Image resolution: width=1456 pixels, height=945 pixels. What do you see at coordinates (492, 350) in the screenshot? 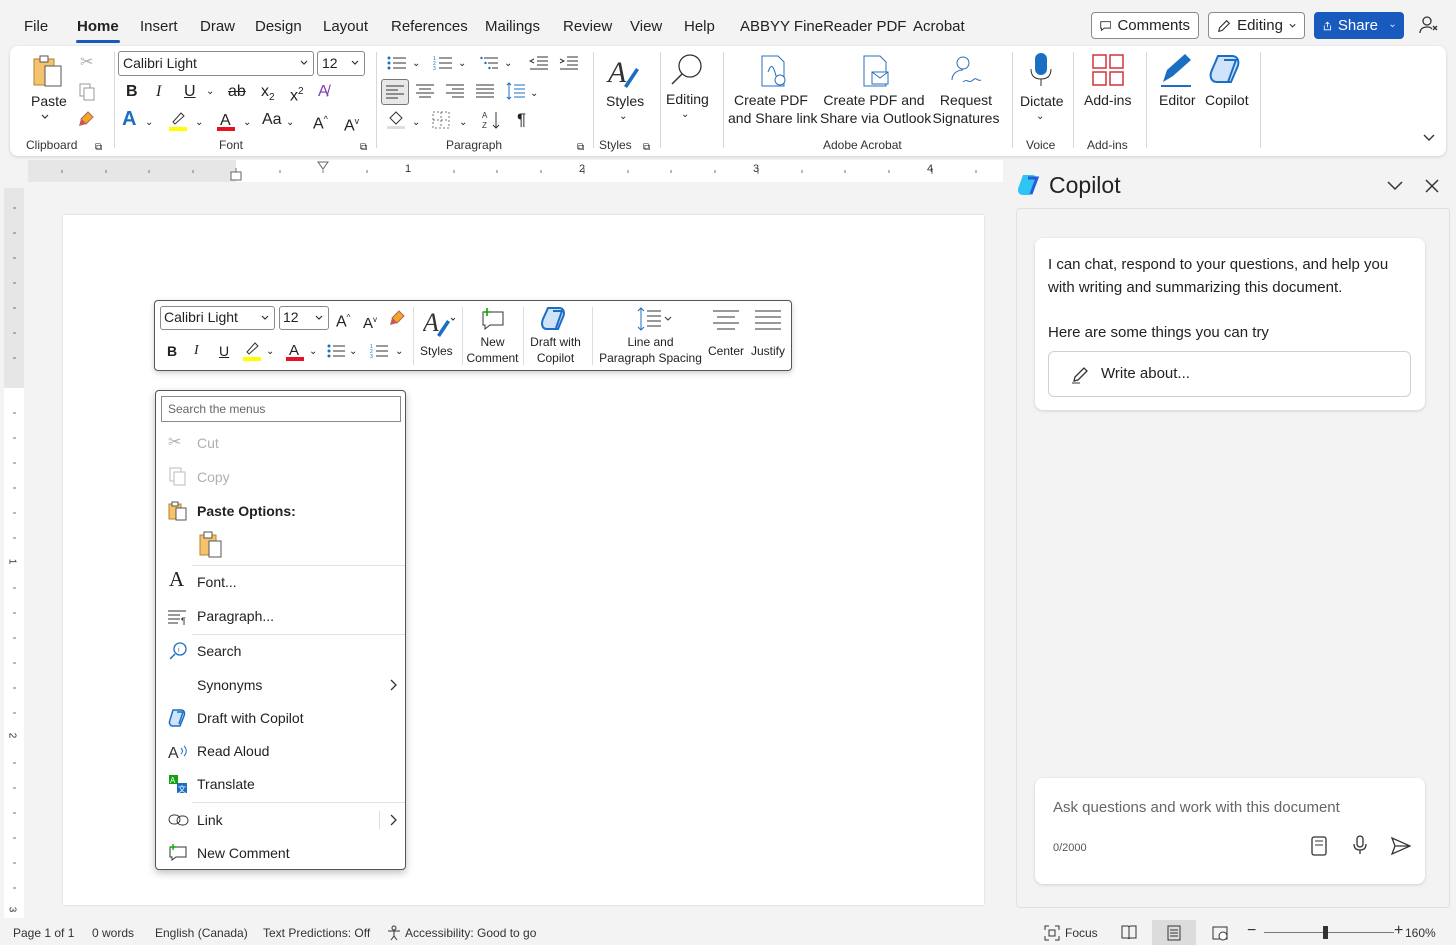
I see `mini-new-comment-label: New Comment` at bounding box center [492, 350].